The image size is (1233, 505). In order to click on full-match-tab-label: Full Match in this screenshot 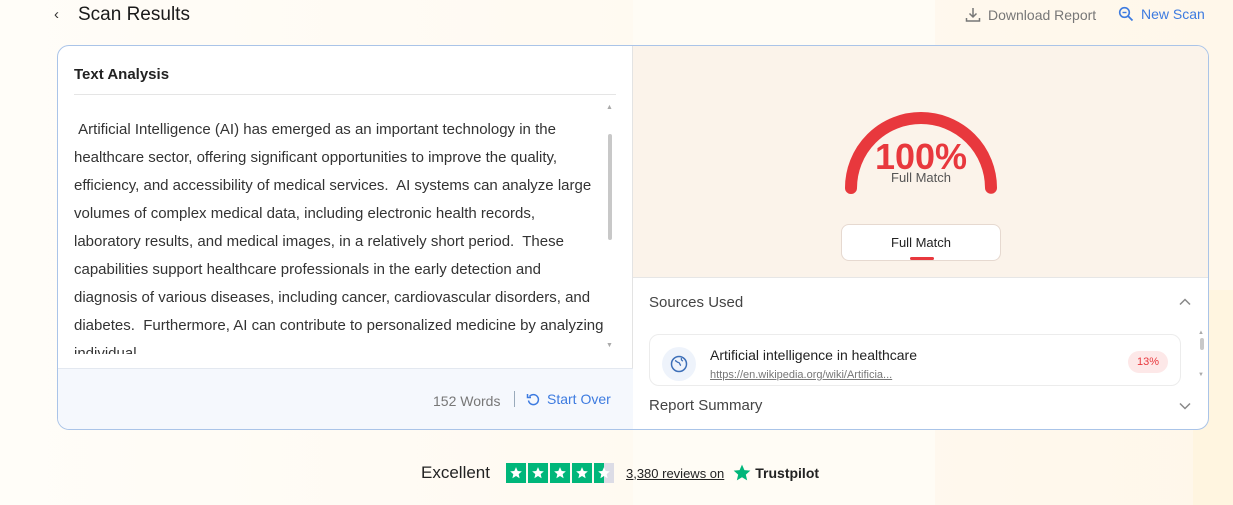, I will do `click(921, 242)`.